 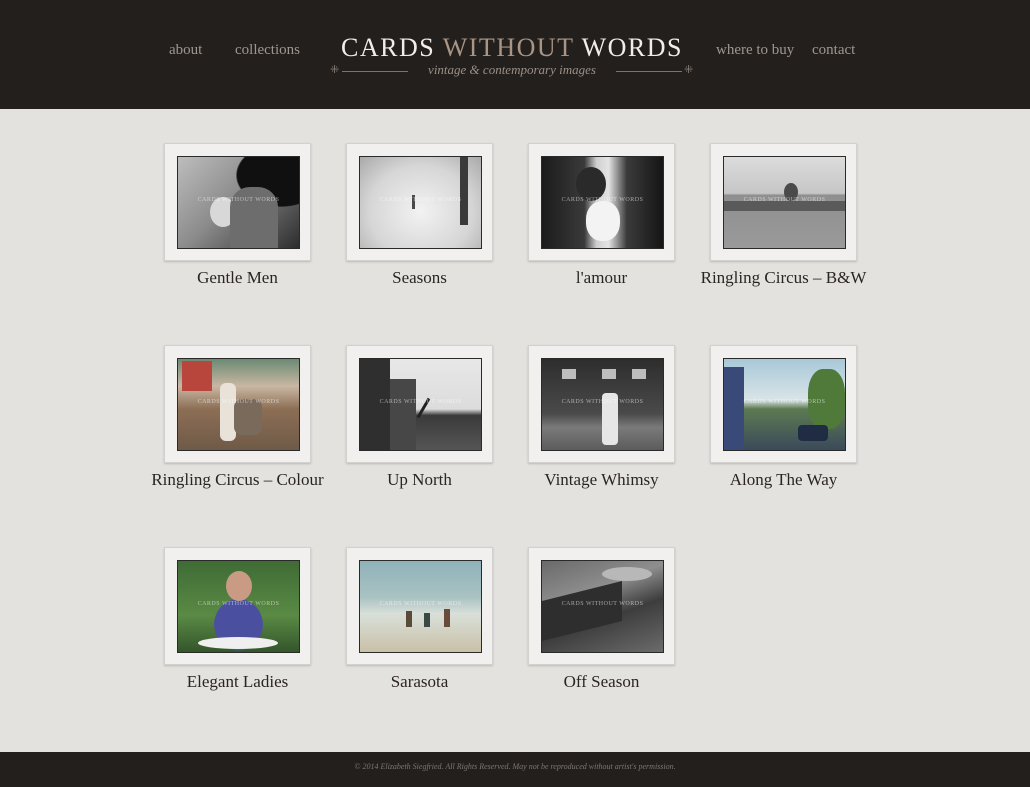 I want to click on tagline-rule-right, so click(x=649, y=71).